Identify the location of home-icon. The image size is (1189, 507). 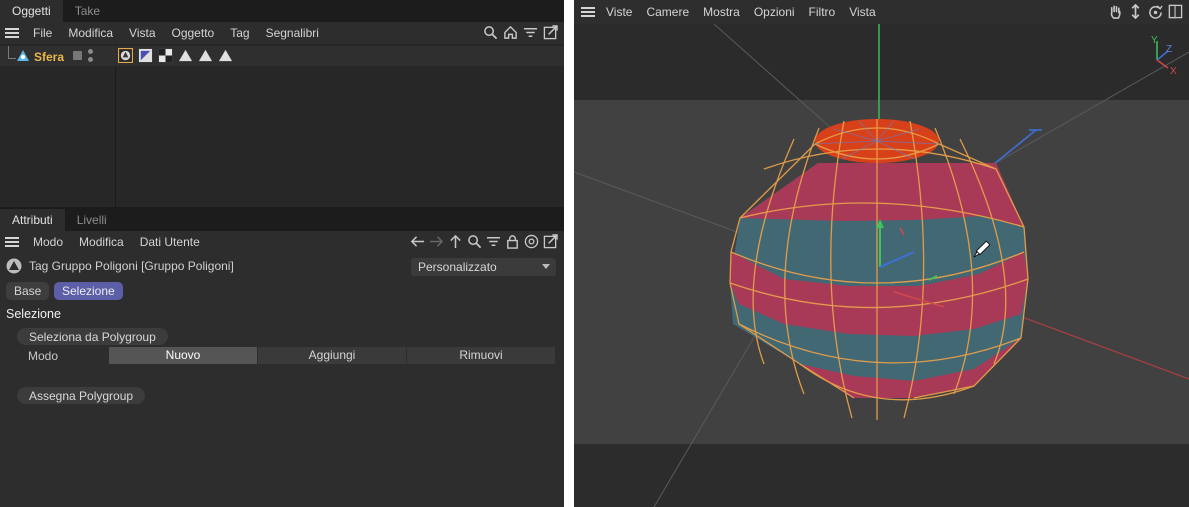
(510, 32).